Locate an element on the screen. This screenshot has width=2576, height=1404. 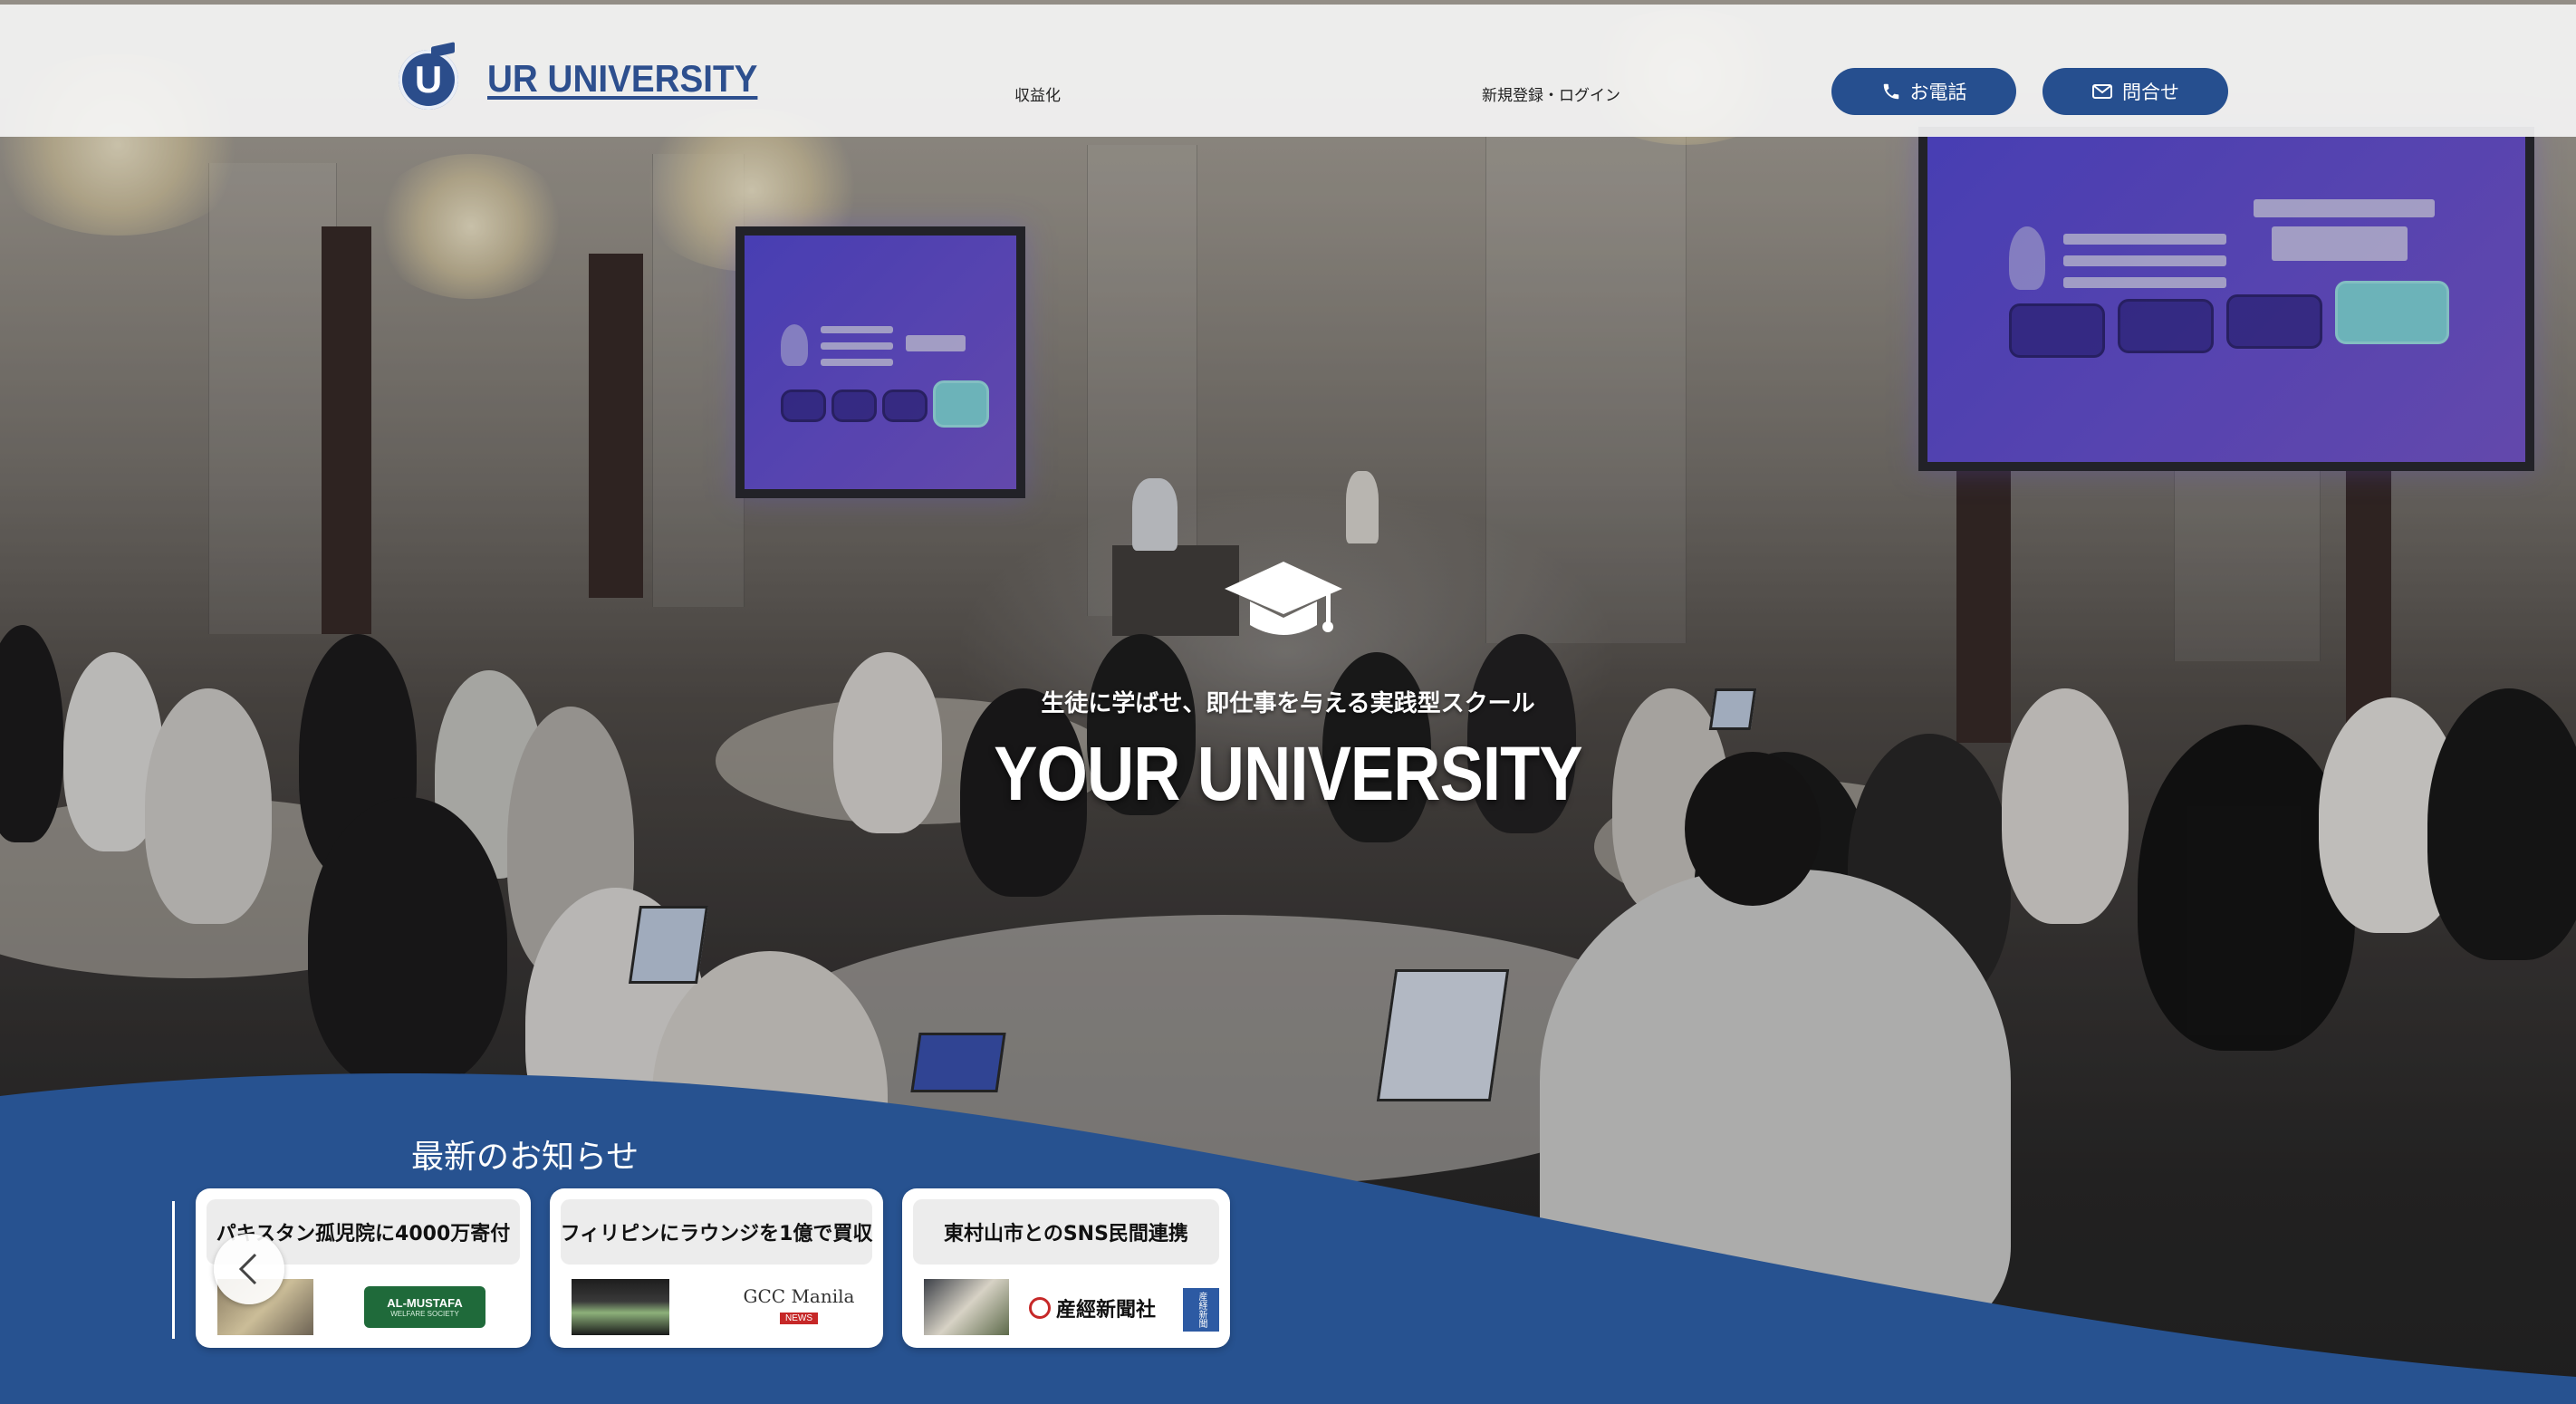
nav-register-login: 新規登録・ログイン is located at coordinates (1551, 93).